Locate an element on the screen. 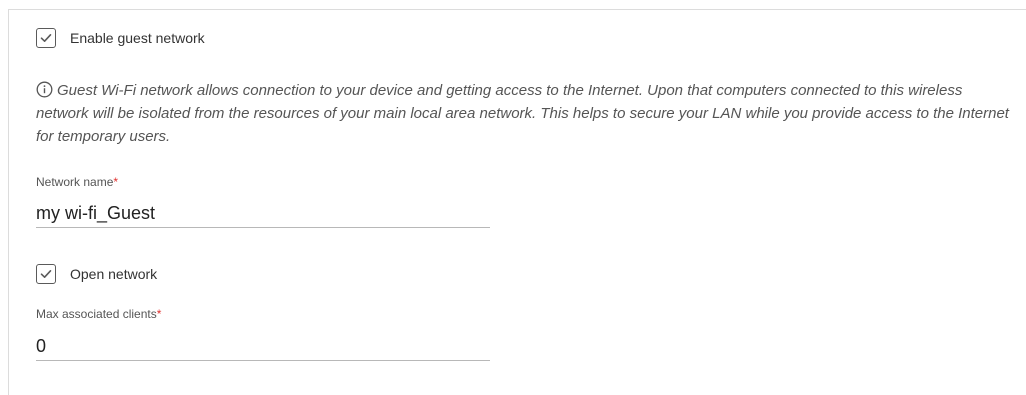  max-clients-label: Max associated clients* is located at coordinates (99, 314).